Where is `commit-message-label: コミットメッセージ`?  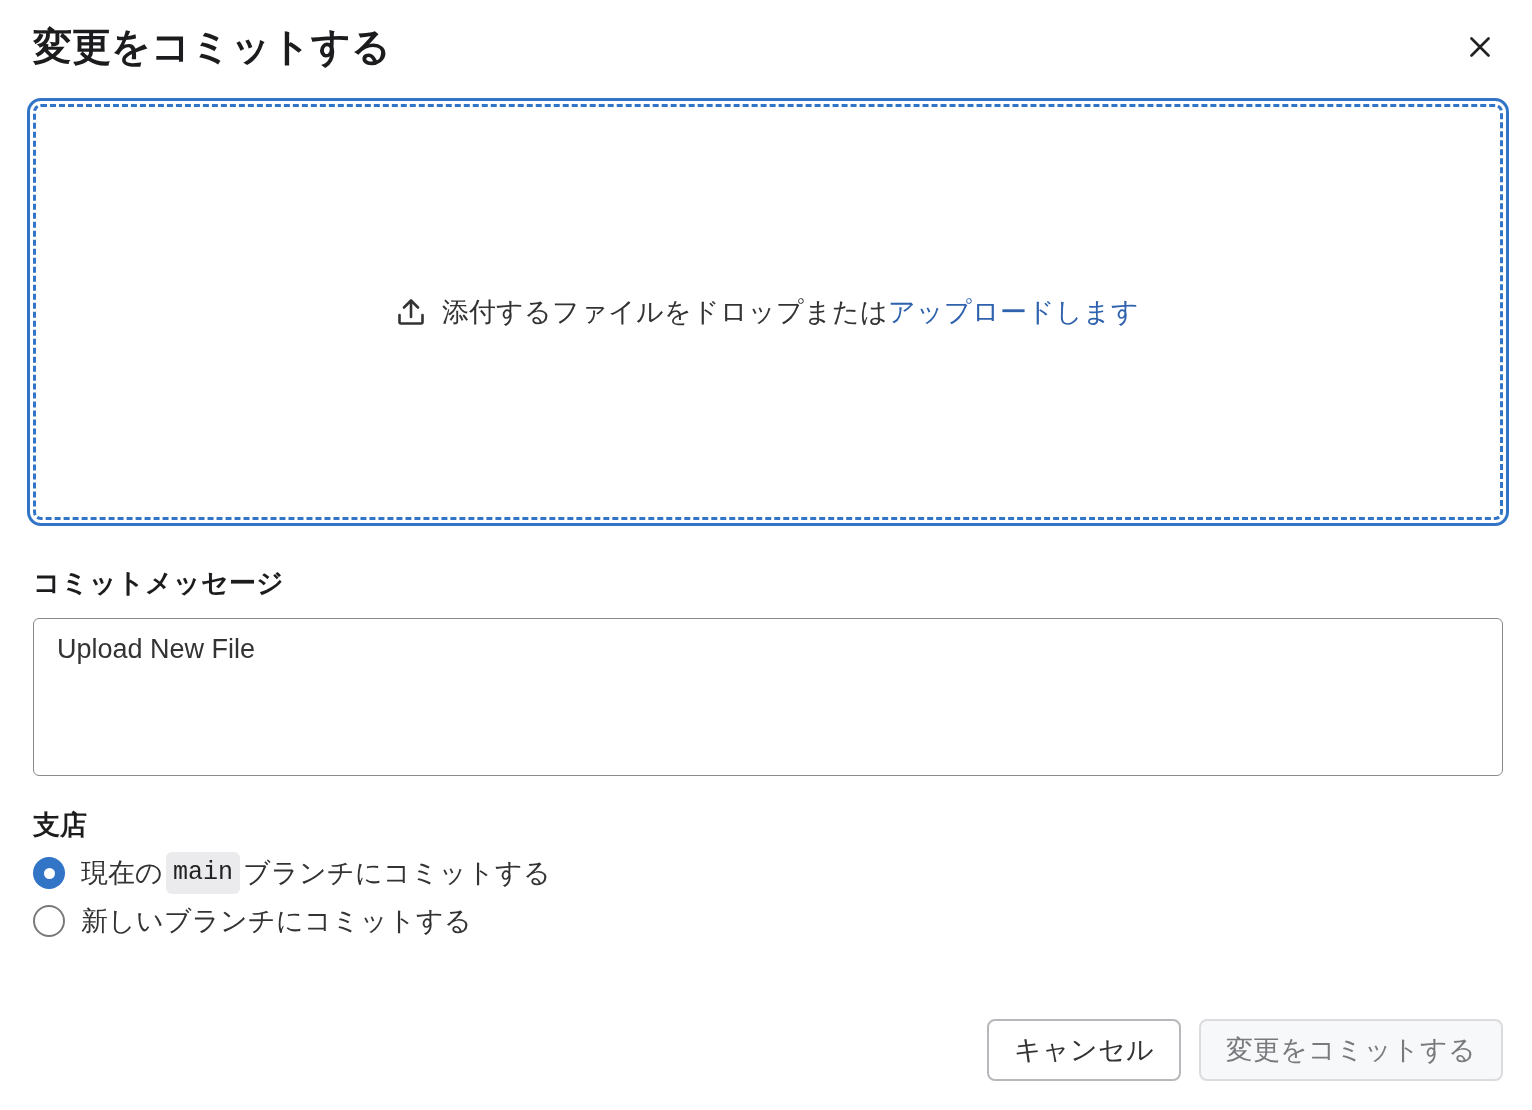 commit-message-label: コミットメッセージ is located at coordinates (158, 583).